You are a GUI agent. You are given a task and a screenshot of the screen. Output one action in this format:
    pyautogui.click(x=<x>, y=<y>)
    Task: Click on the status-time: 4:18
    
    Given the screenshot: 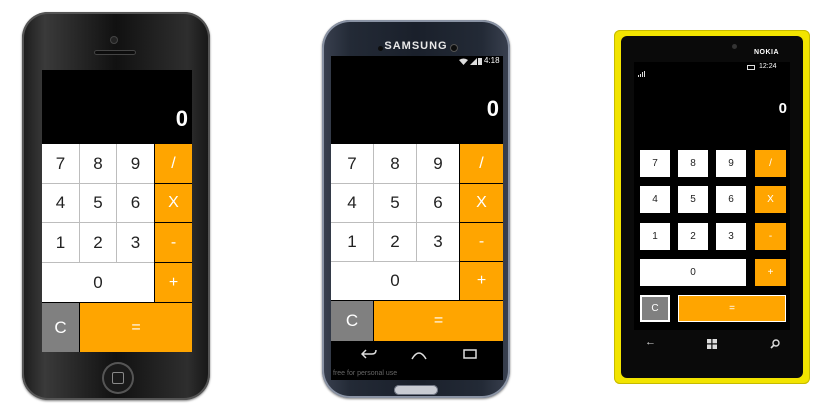 What is the action you would take?
    pyautogui.click(x=492, y=60)
    